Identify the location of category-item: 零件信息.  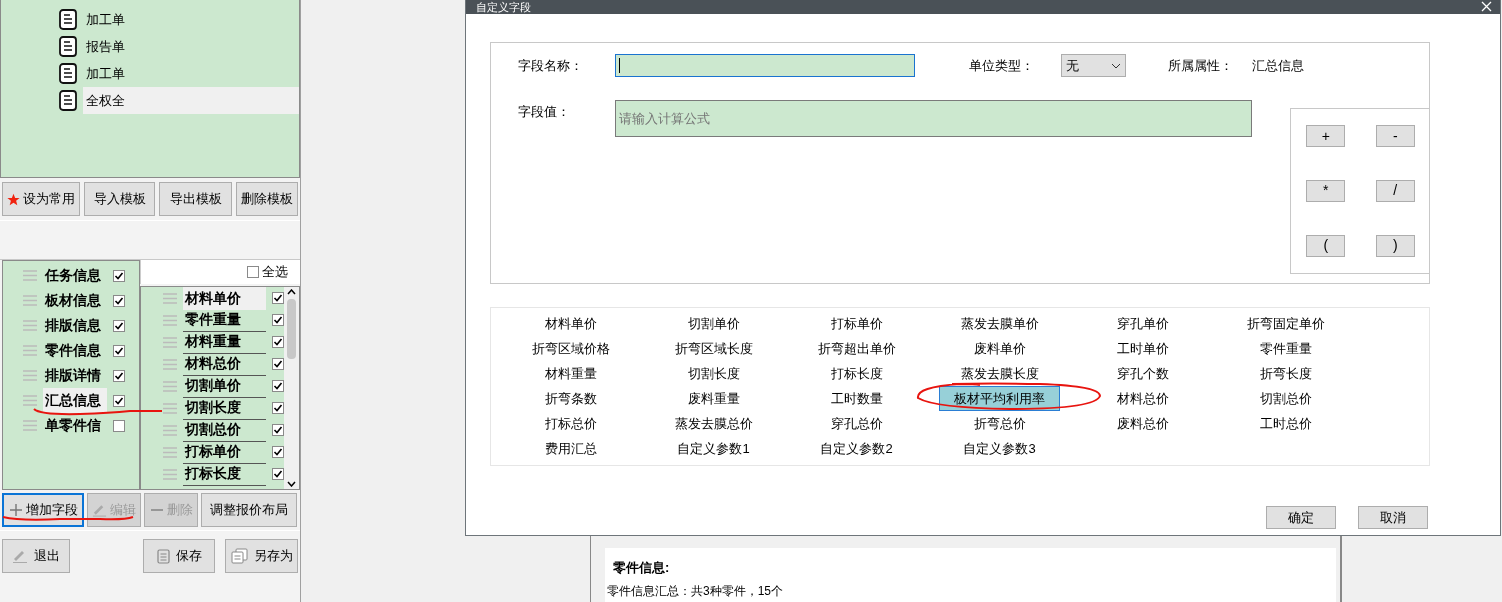
(75, 350).